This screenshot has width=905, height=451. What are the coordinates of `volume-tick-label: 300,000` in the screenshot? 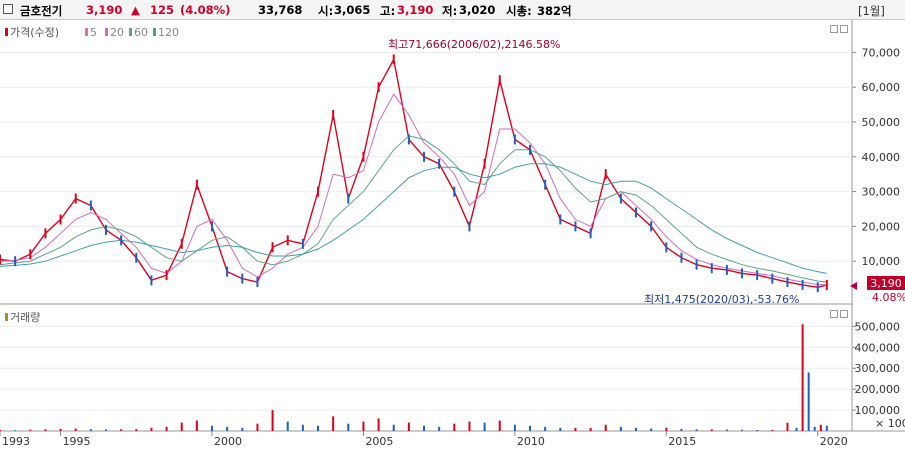 It's located at (878, 368).